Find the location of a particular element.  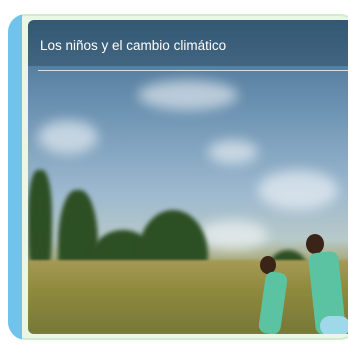

watering-can is located at coordinates (334, 325).